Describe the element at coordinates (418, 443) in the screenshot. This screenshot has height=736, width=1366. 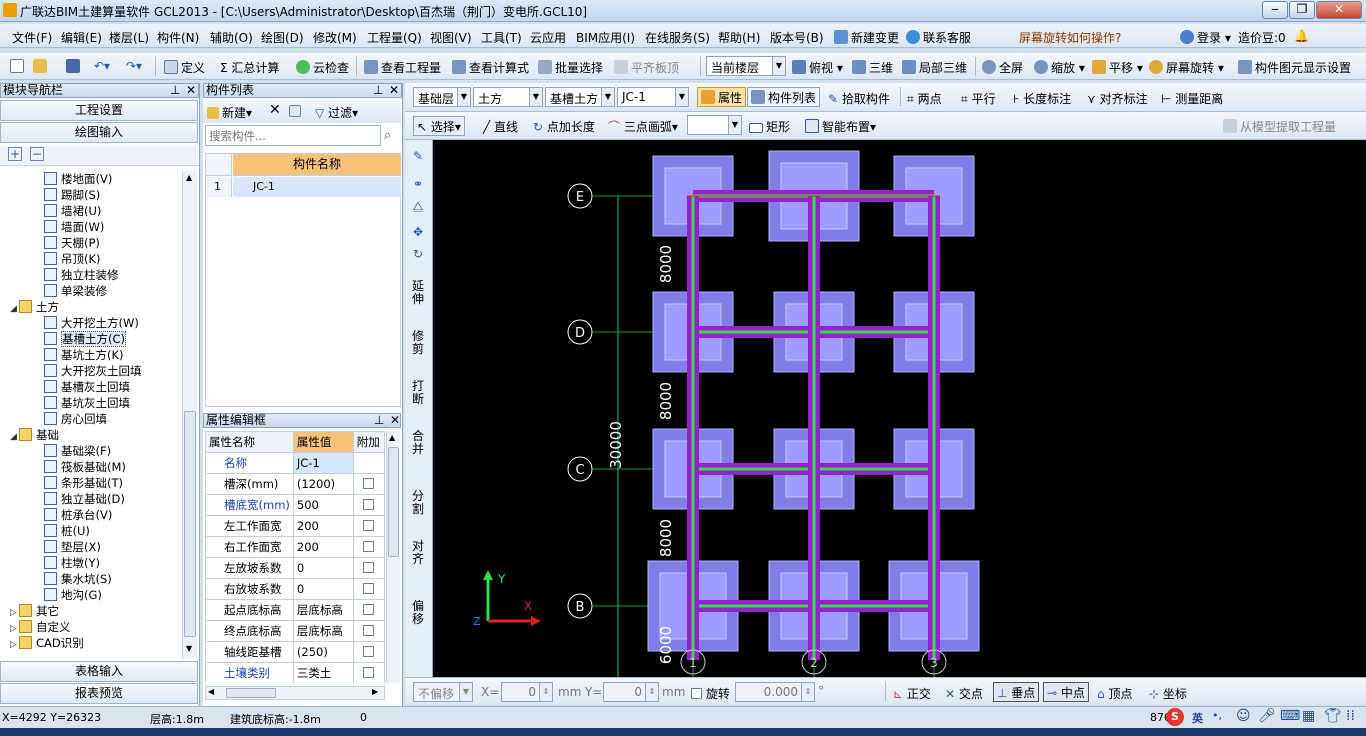
I see `modify-tool: 合并` at that location.